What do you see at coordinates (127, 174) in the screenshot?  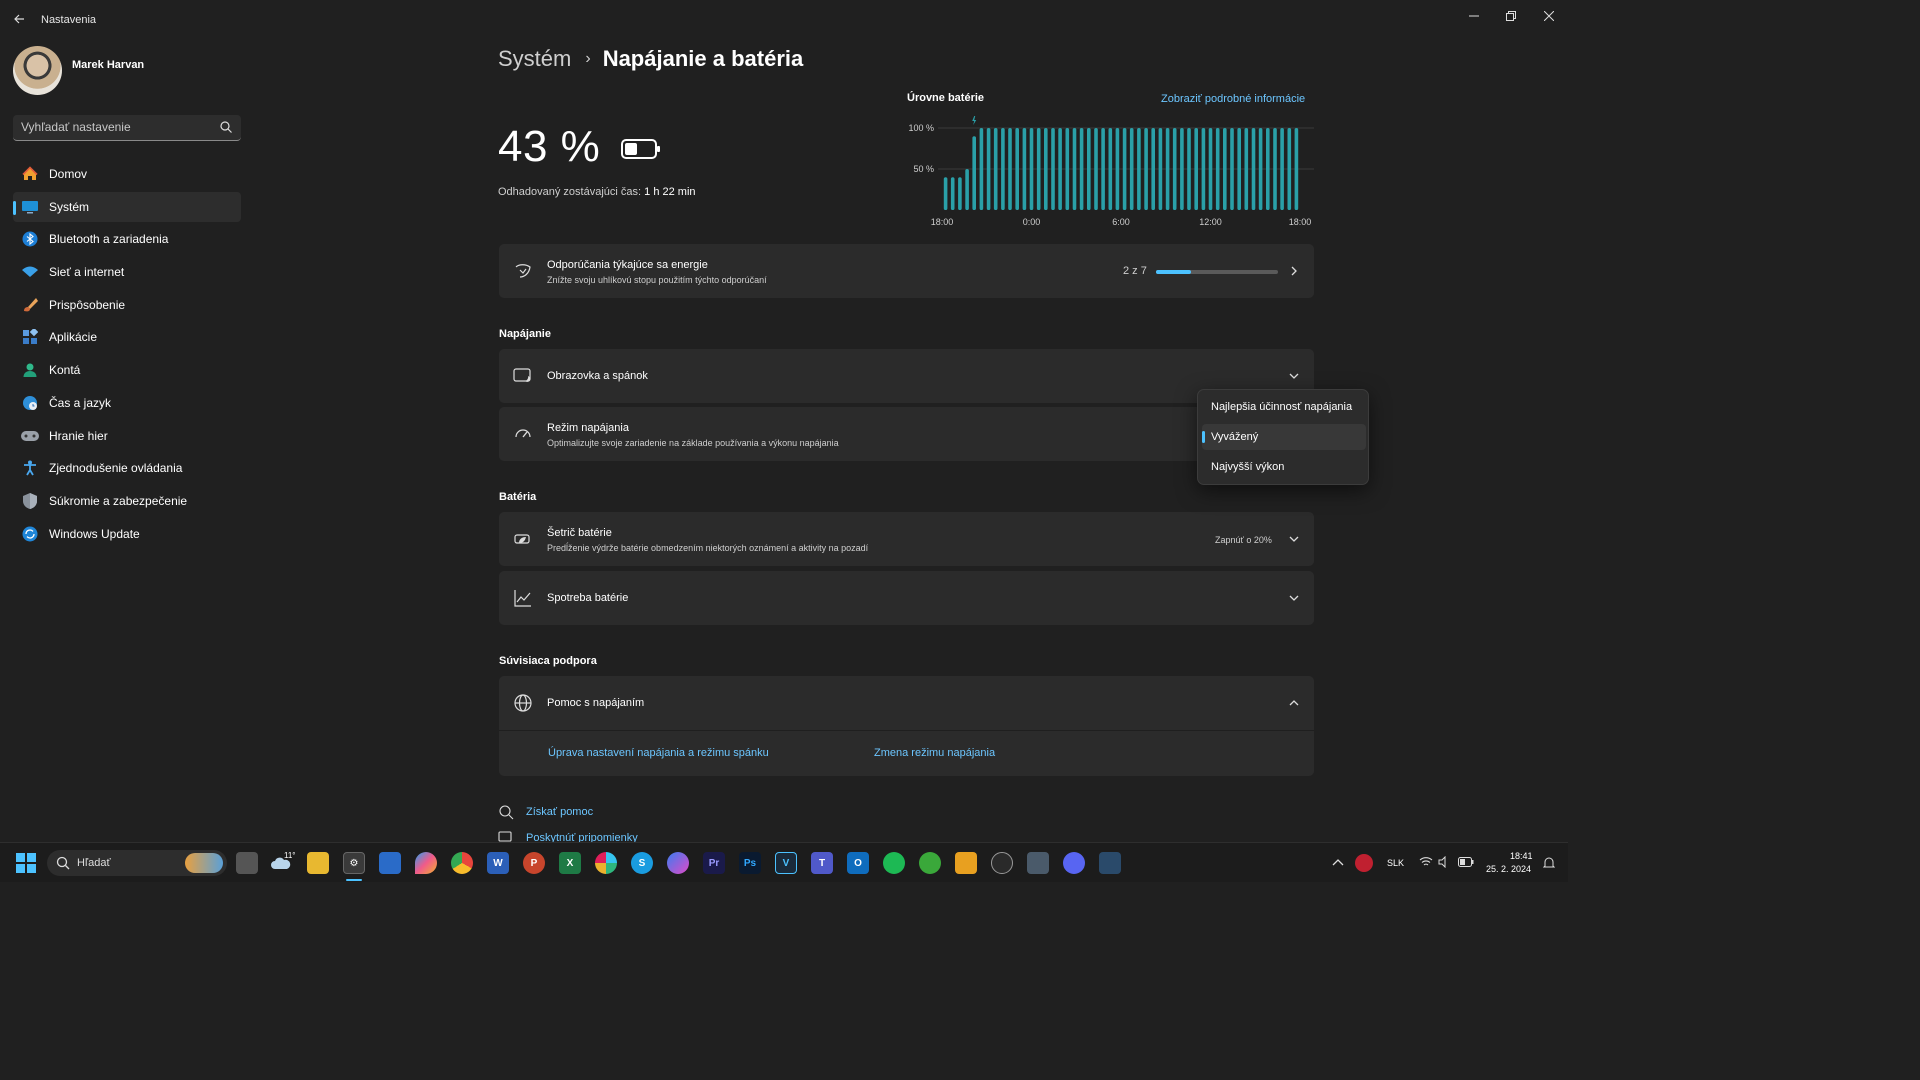 I see `sidebar-item-home: Domov` at bounding box center [127, 174].